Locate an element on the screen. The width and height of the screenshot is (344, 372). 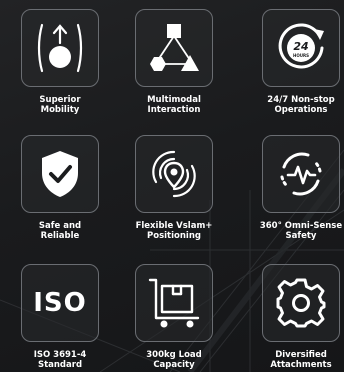
feature-label-line1: 360° Omni-Sense is located at coordinates (301, 226).